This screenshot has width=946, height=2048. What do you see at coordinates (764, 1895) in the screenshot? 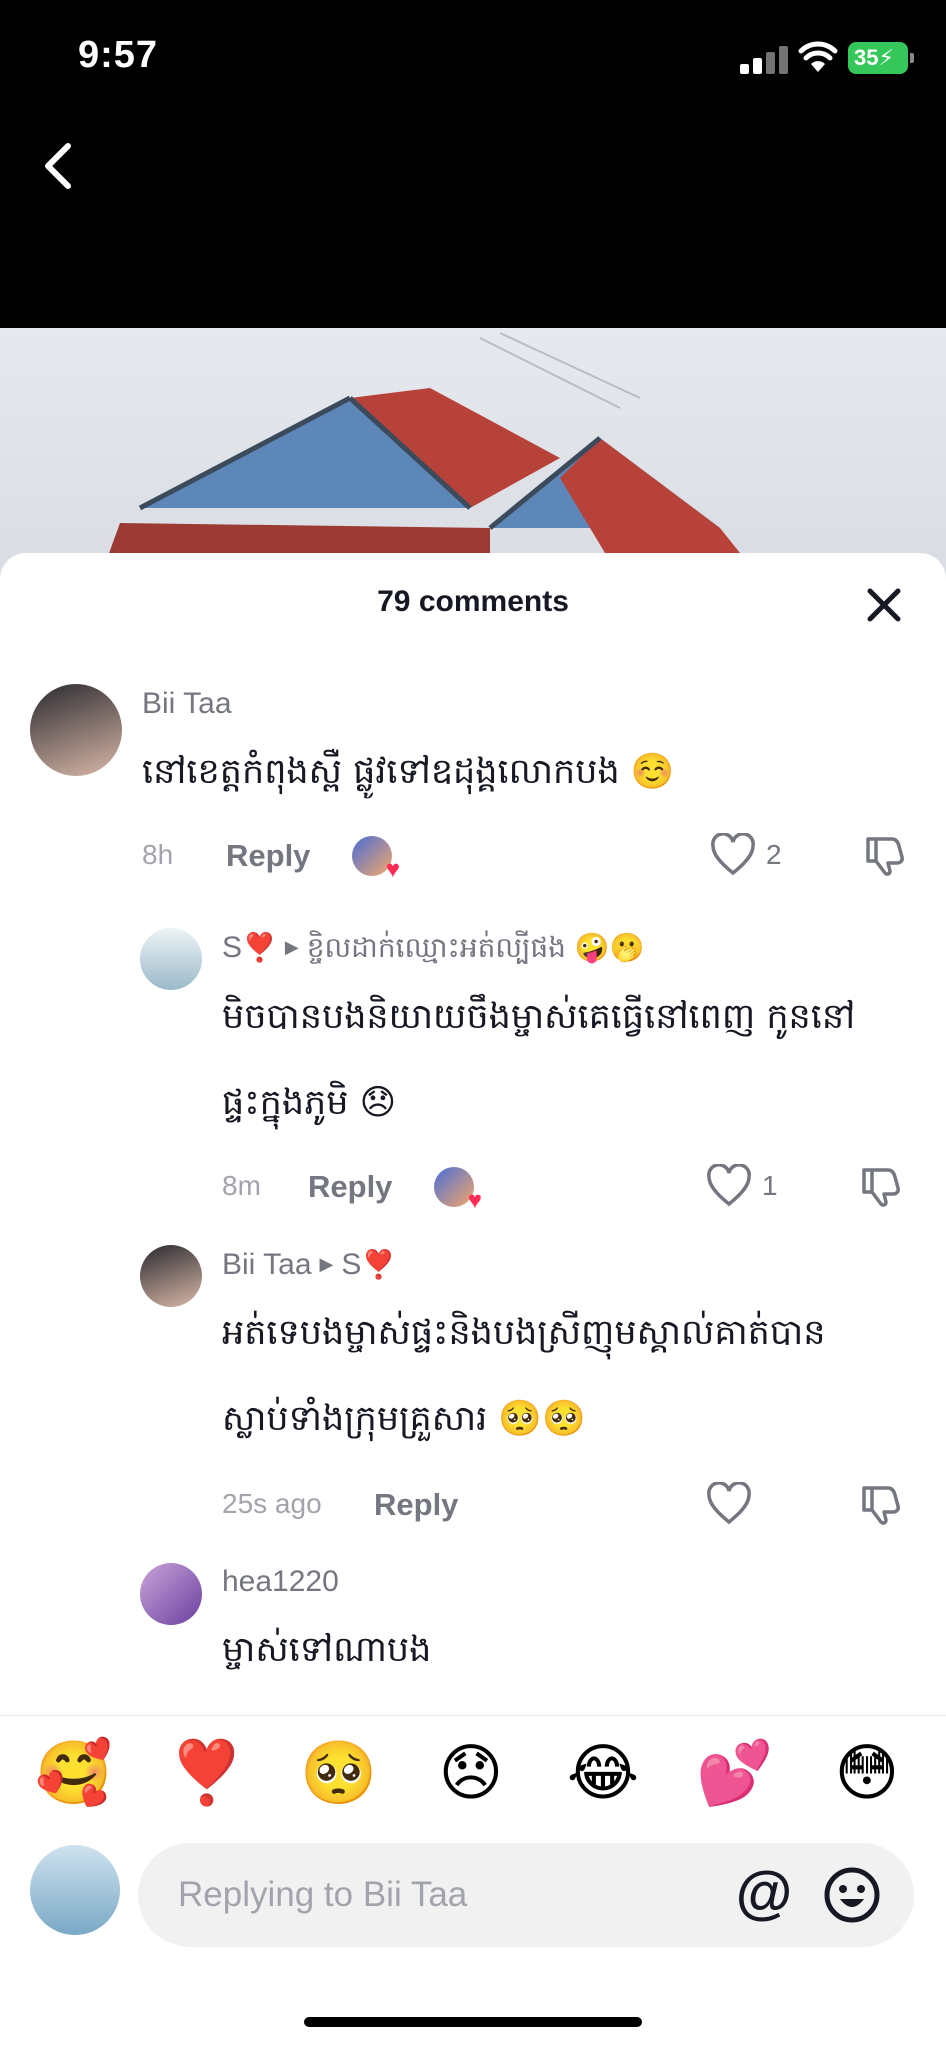
I see `mention-button: @` at bounding box center [764, 1895].